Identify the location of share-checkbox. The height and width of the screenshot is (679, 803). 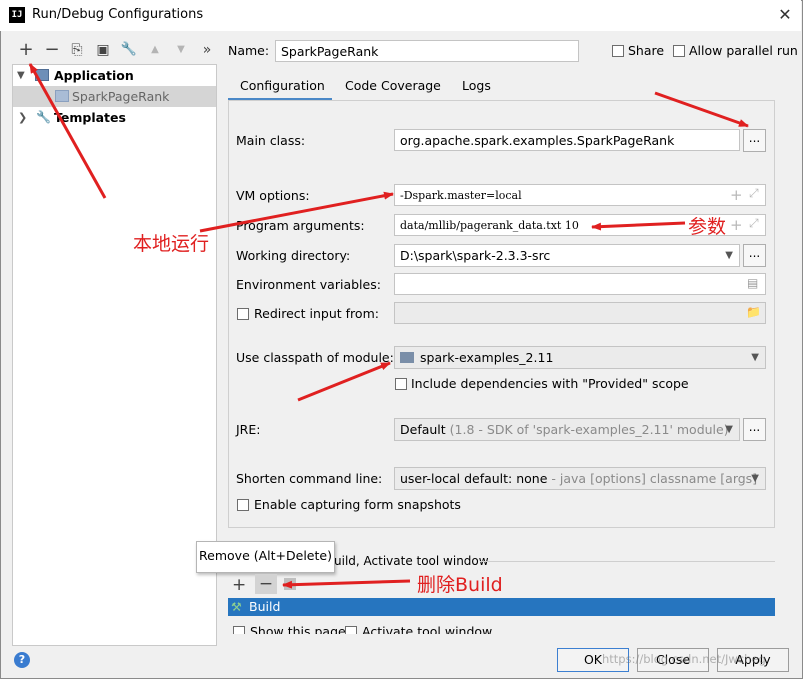
(618, 51).